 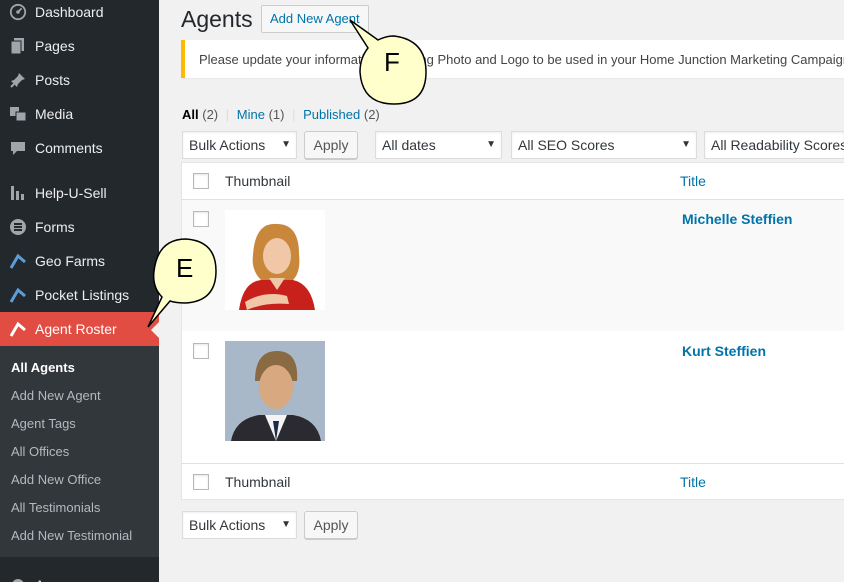 What do you see at coordinates (331, 525) in the screenshot?
I see `apply-button-bottom: Apply` at bounding box center [331, 525].